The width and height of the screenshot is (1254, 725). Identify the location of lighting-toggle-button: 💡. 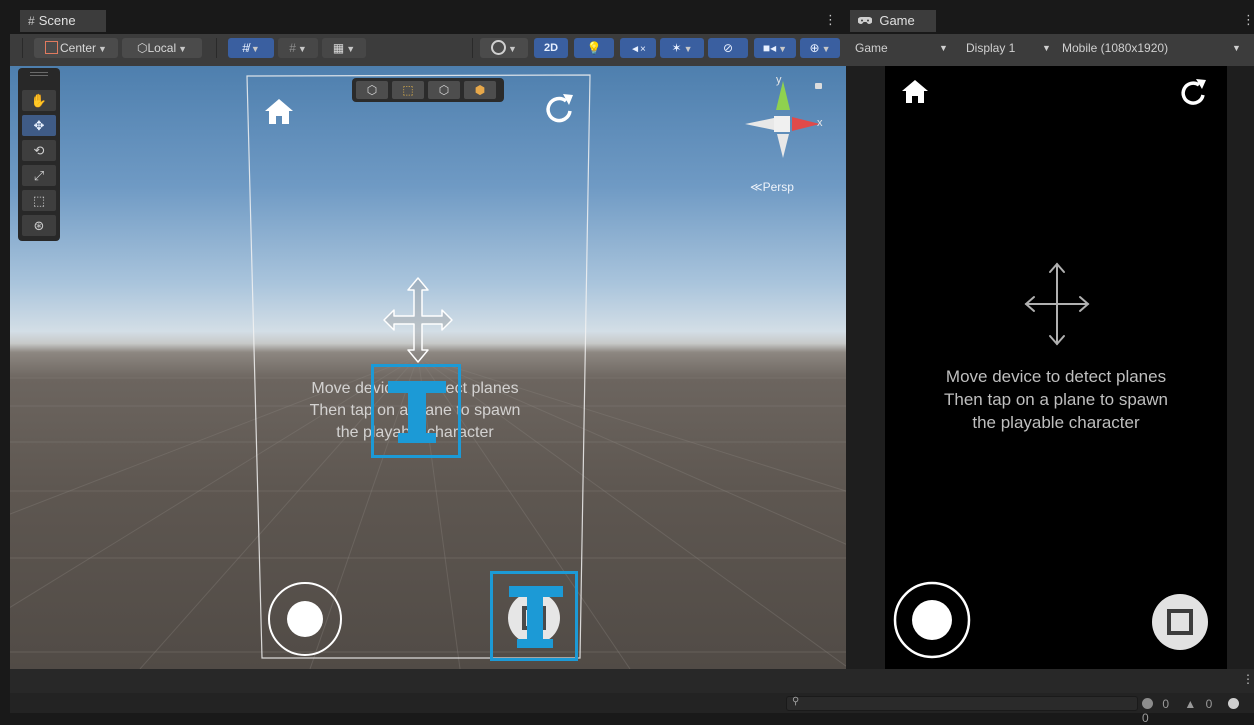
(594, 48).